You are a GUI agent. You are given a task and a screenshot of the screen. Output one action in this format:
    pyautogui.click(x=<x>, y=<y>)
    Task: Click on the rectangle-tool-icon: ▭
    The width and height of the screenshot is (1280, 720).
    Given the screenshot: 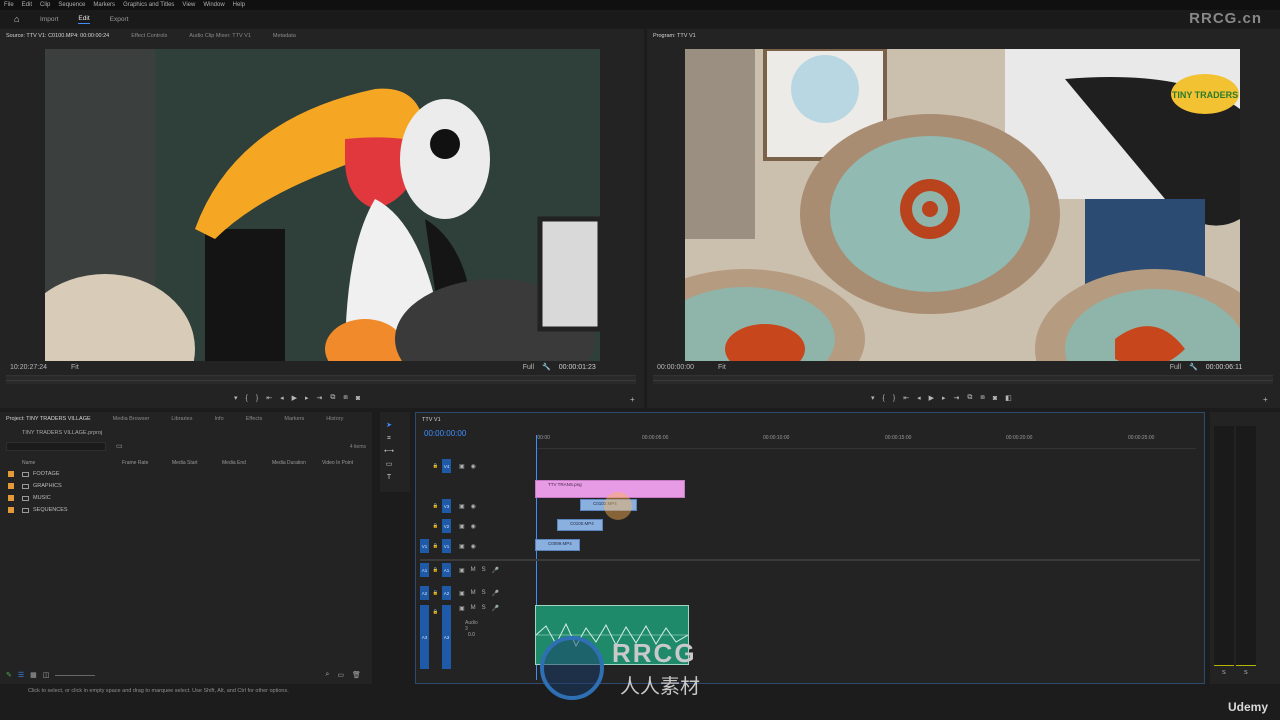 What is the action you would take?
    pyautogui.click(x=389, y=465)
    